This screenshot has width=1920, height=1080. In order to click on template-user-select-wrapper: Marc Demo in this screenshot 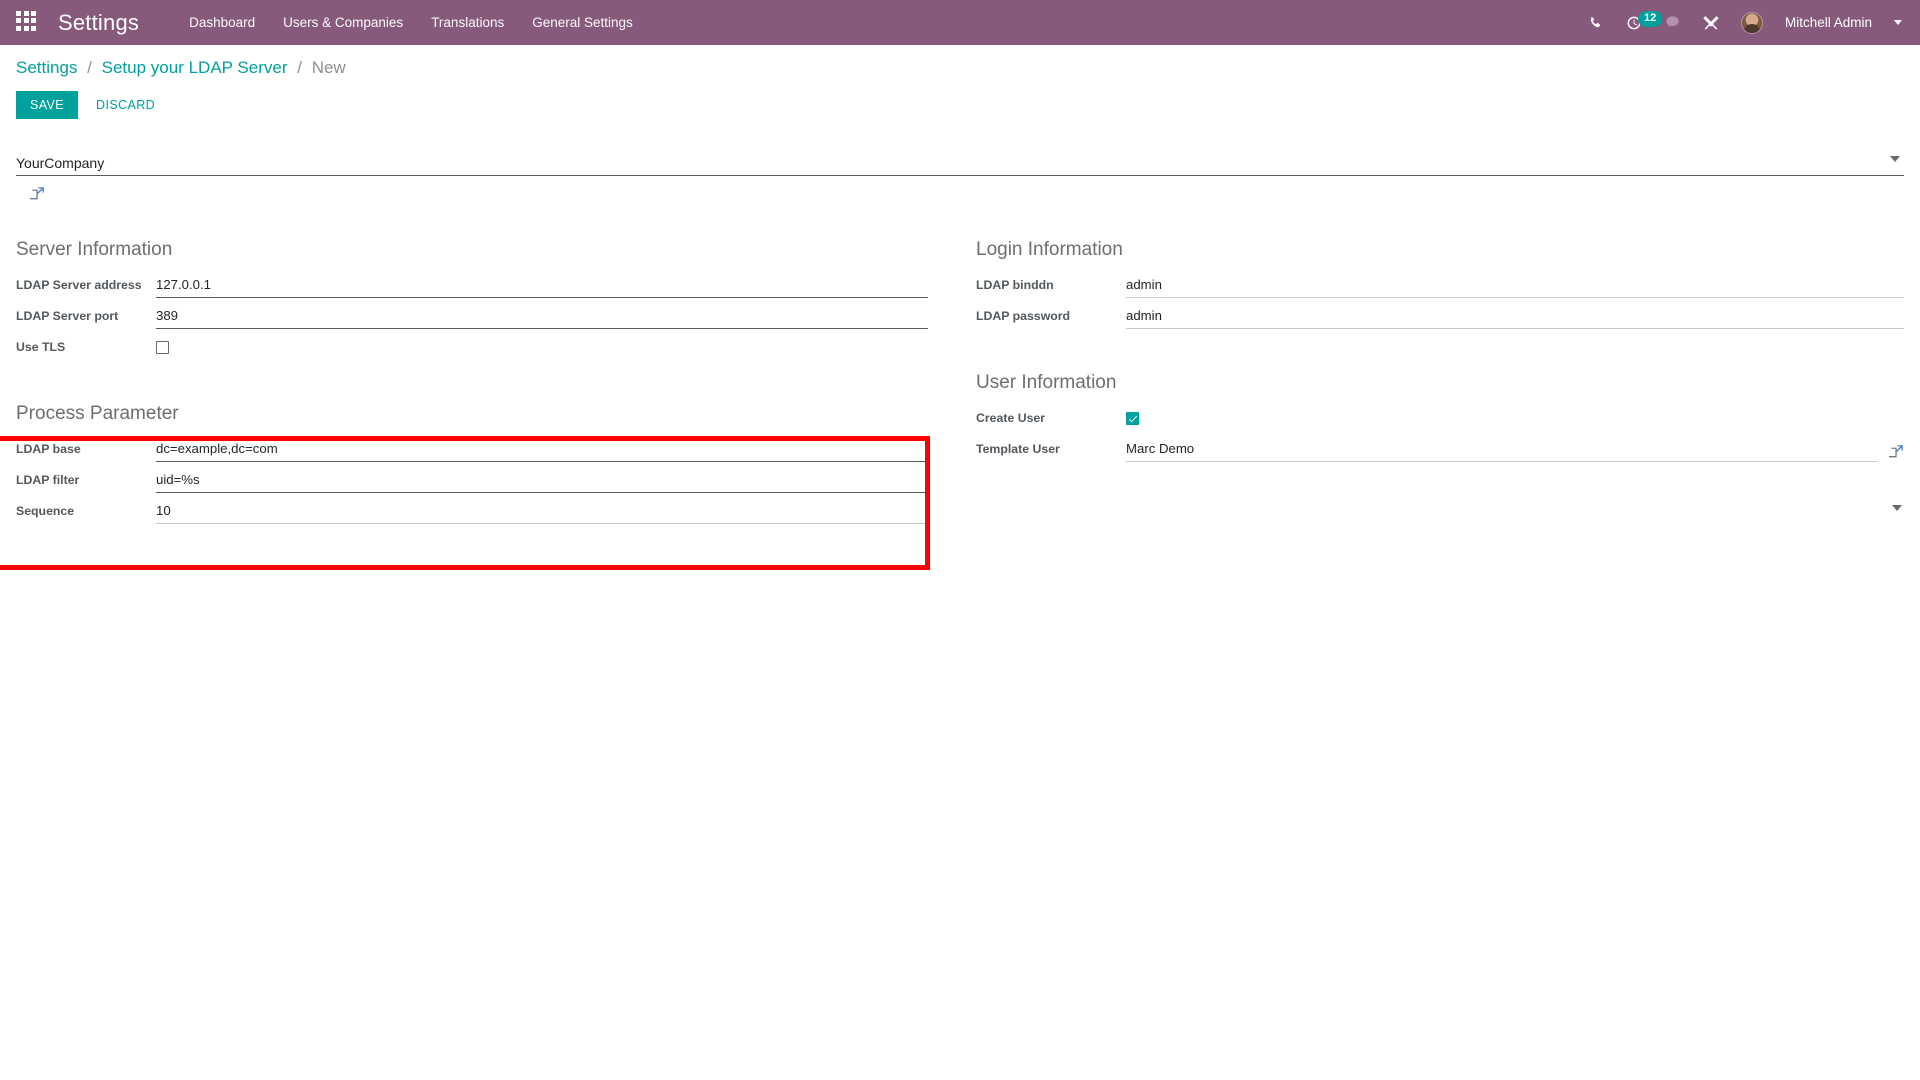, I will do `click(1515, 474)`.